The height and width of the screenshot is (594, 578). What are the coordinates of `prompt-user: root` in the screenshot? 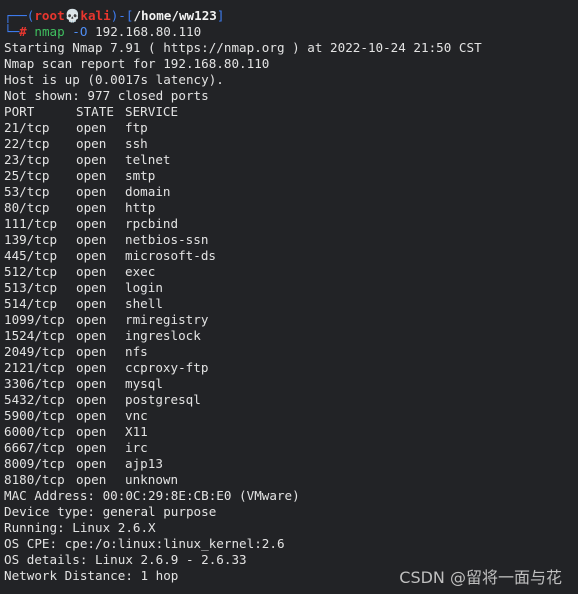 It's located at (49, 15).